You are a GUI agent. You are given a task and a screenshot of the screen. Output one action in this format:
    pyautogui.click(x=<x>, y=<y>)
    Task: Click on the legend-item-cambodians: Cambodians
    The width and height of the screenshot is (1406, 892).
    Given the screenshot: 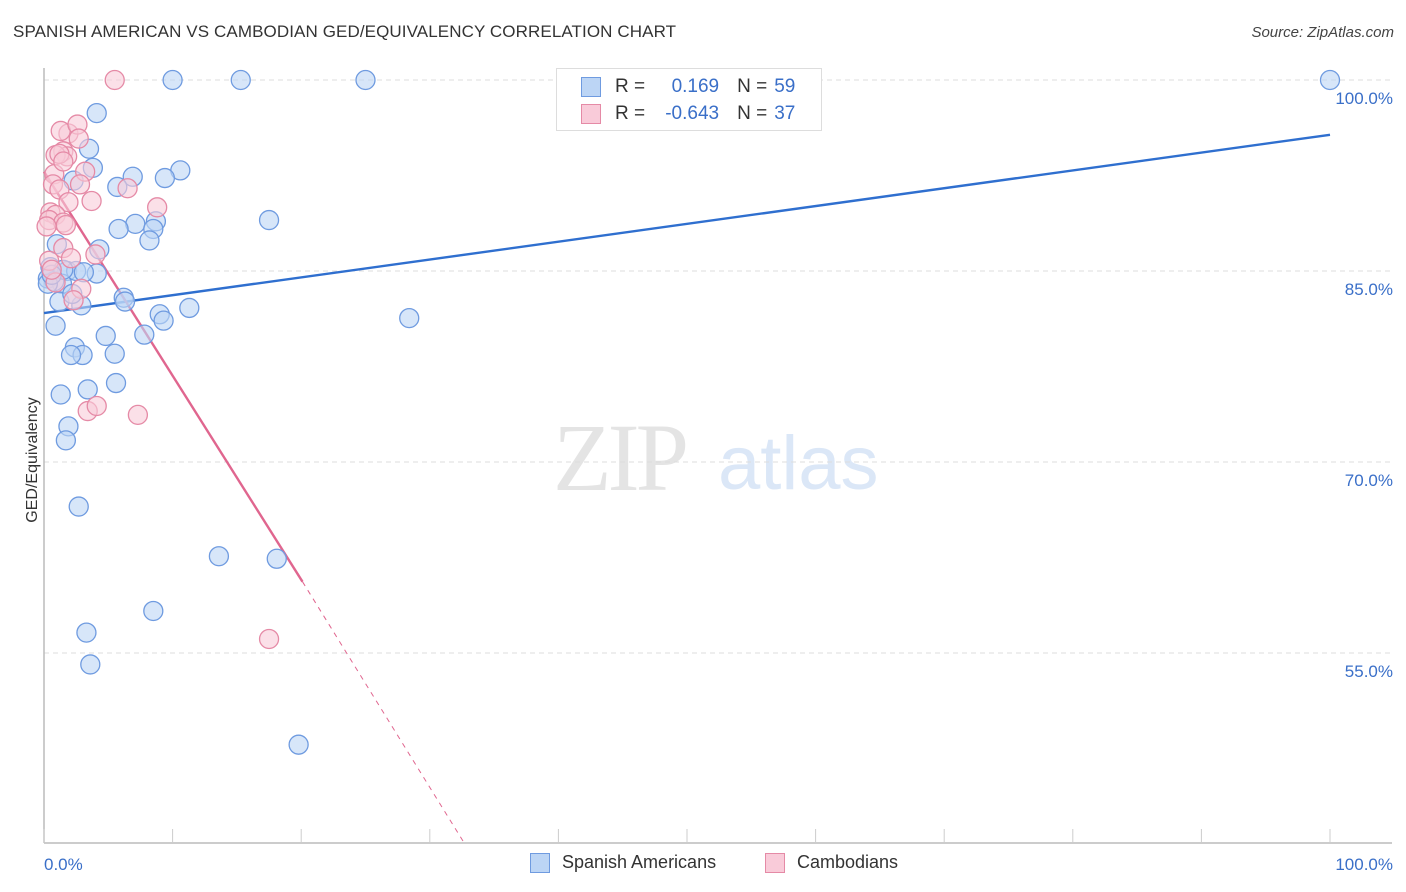 What is the action you would take?
    pyautogui.click(x=831, y=862)
    